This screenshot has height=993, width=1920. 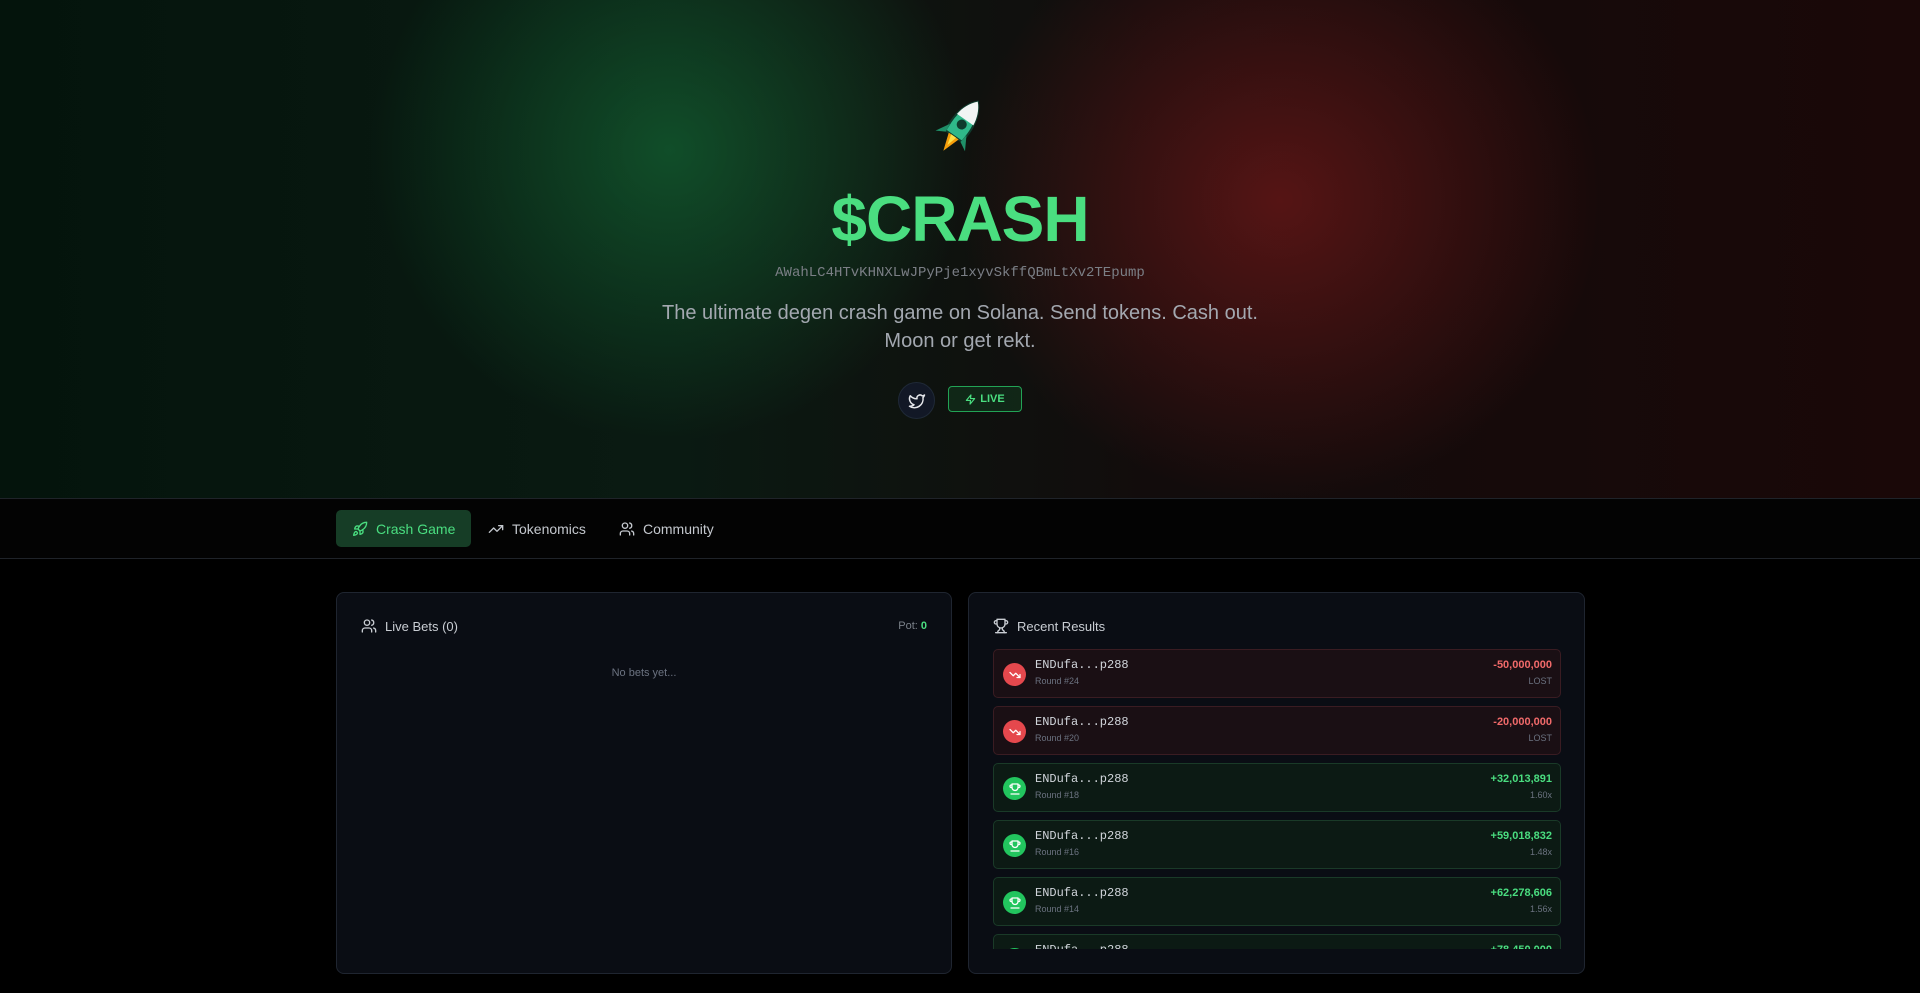 I want to click on recent-results-header: Recent Results, so click(x=1049, y=626).